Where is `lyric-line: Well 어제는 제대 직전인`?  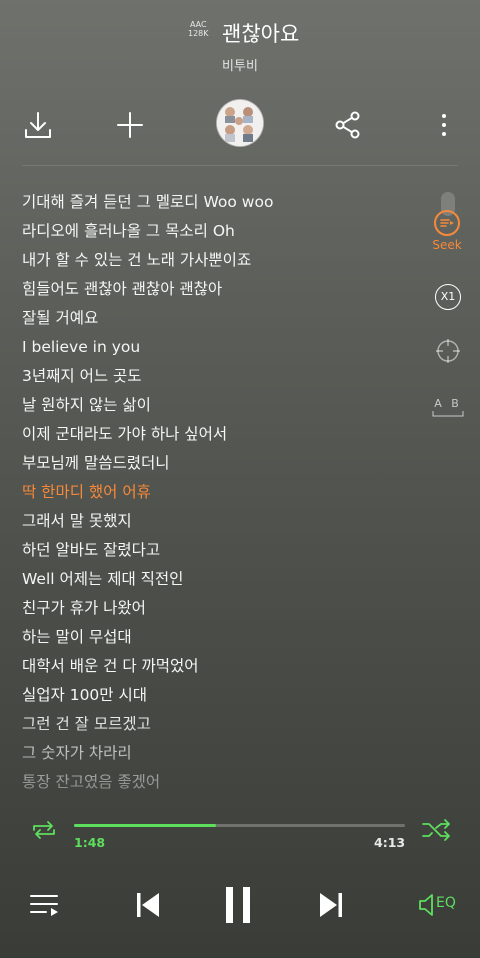 lyric-line: Well 어제는 제대 직전인 is located at coordinates (217, 580).